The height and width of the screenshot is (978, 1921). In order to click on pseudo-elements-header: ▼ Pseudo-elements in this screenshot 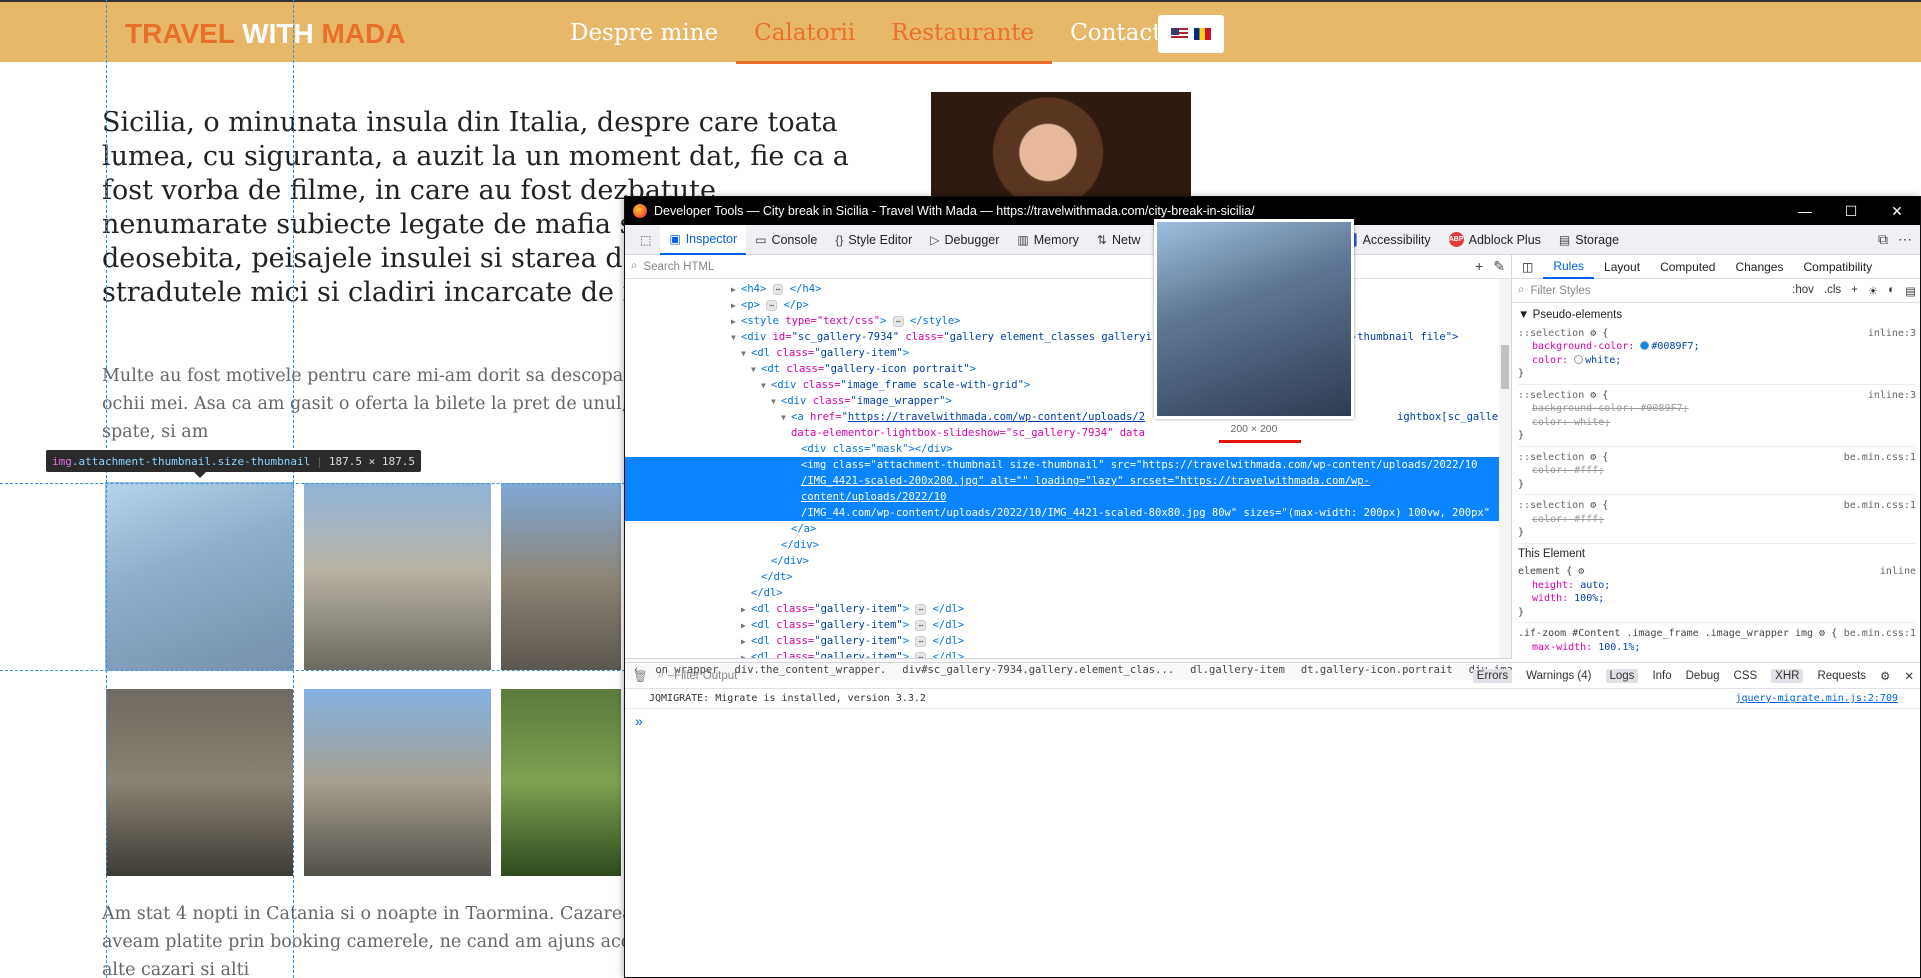, I will do `click(1717, 316)`.